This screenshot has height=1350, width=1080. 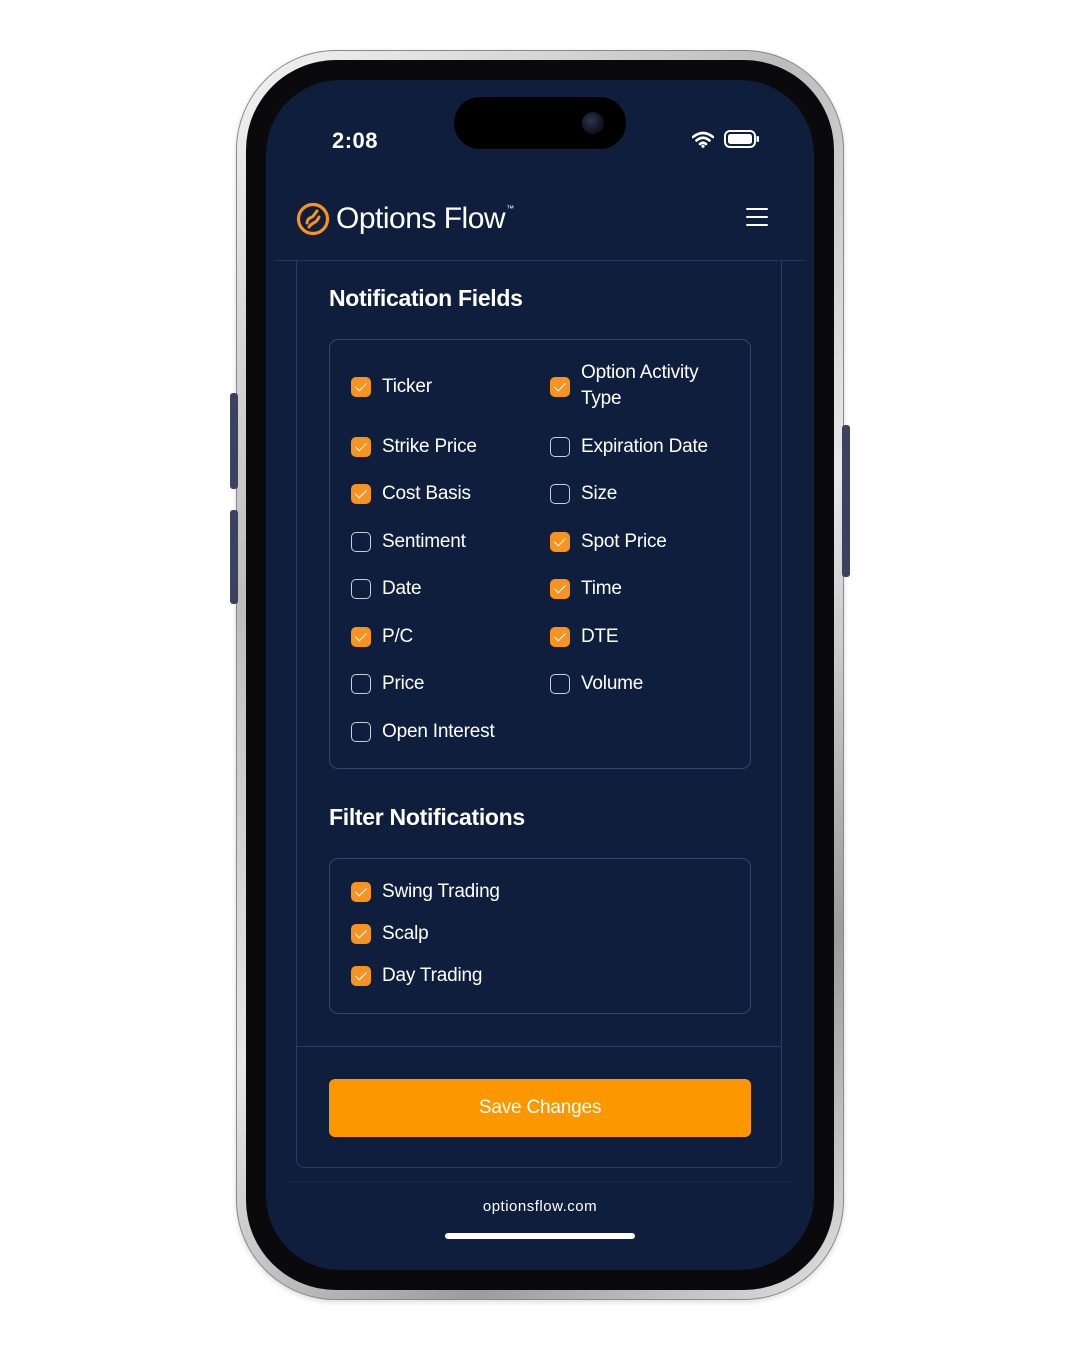 I want to click on checkbox-label: Option Activity Type, so click(x=640, y=385).